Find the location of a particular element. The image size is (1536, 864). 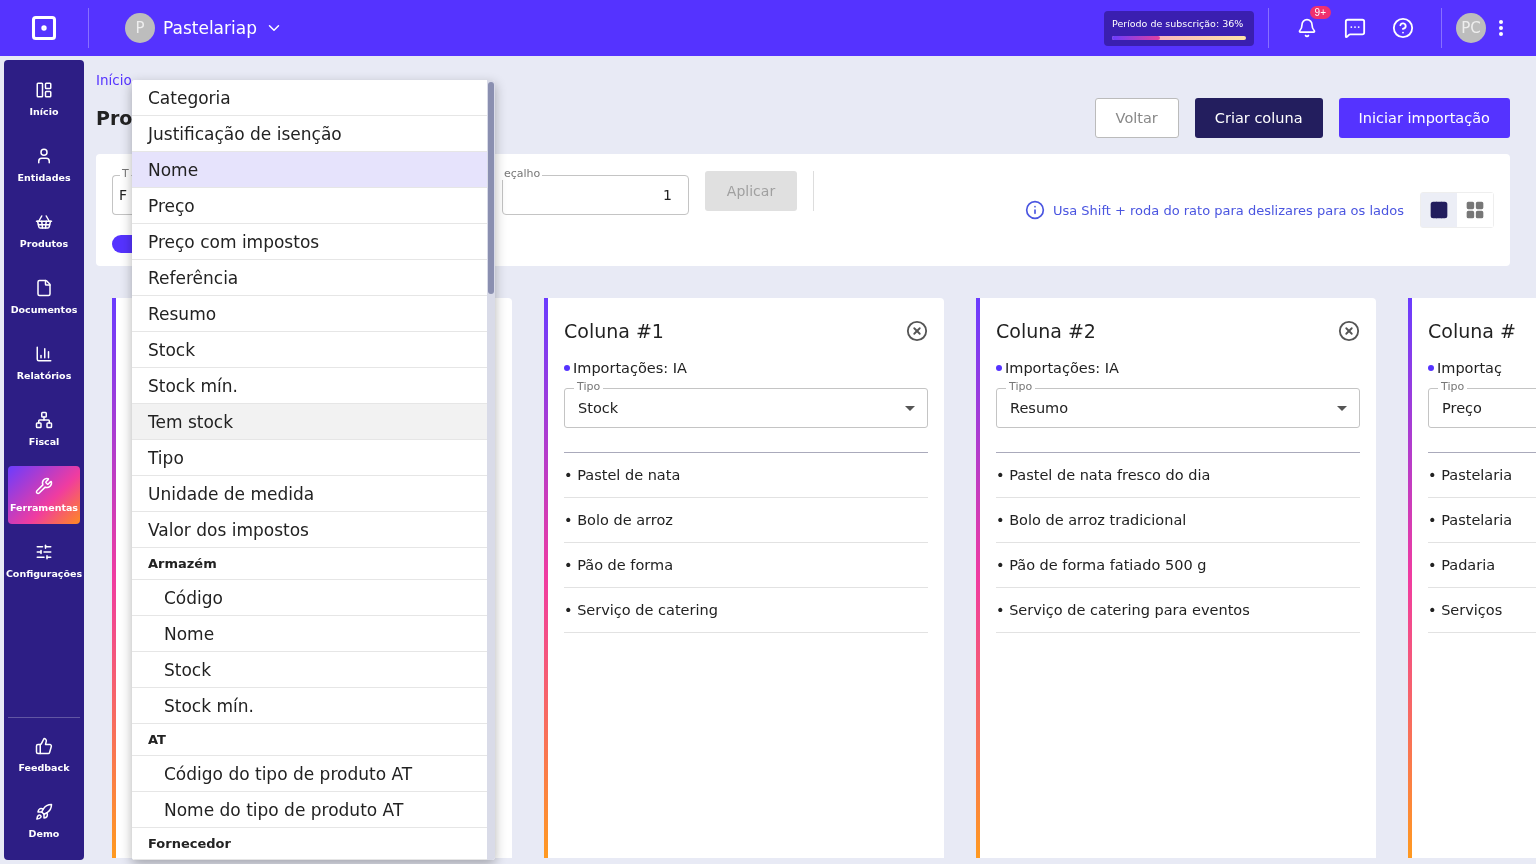

sidebar-item: Entidades is located at coordinates (44, 165).